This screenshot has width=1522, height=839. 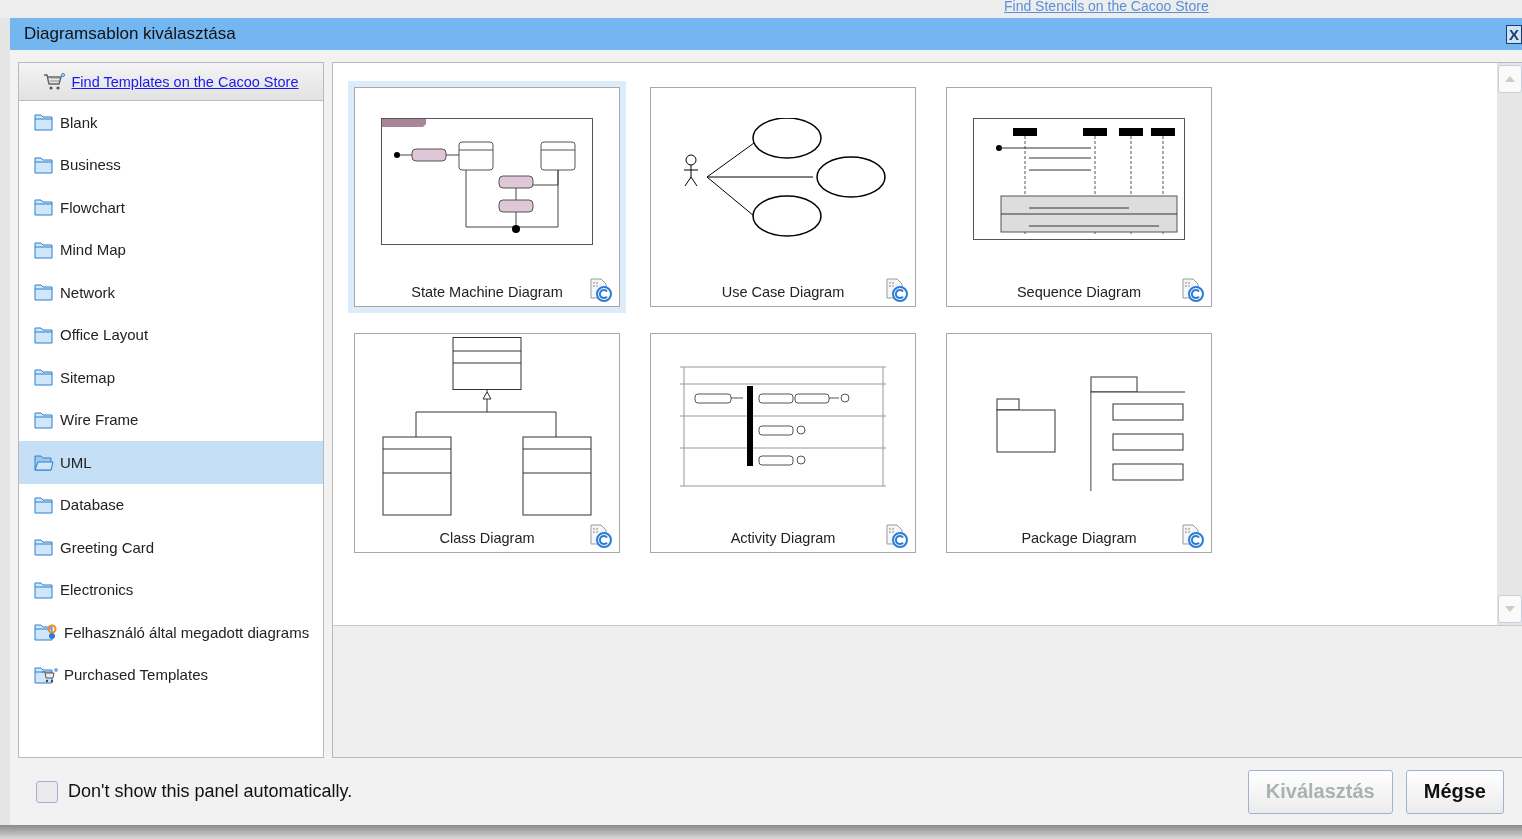 What do you see at coordinates (487, 538) in the screenshot?
I see `template-title: Class Diagram` at bounding box center [487, 538].